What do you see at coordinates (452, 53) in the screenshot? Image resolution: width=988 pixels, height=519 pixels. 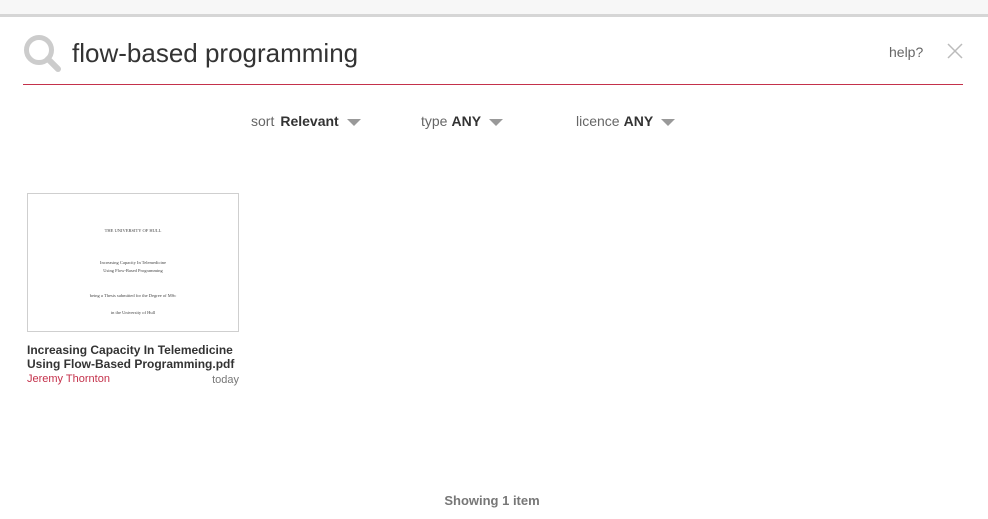 I see `search-input` at bounding box center [452, 53].